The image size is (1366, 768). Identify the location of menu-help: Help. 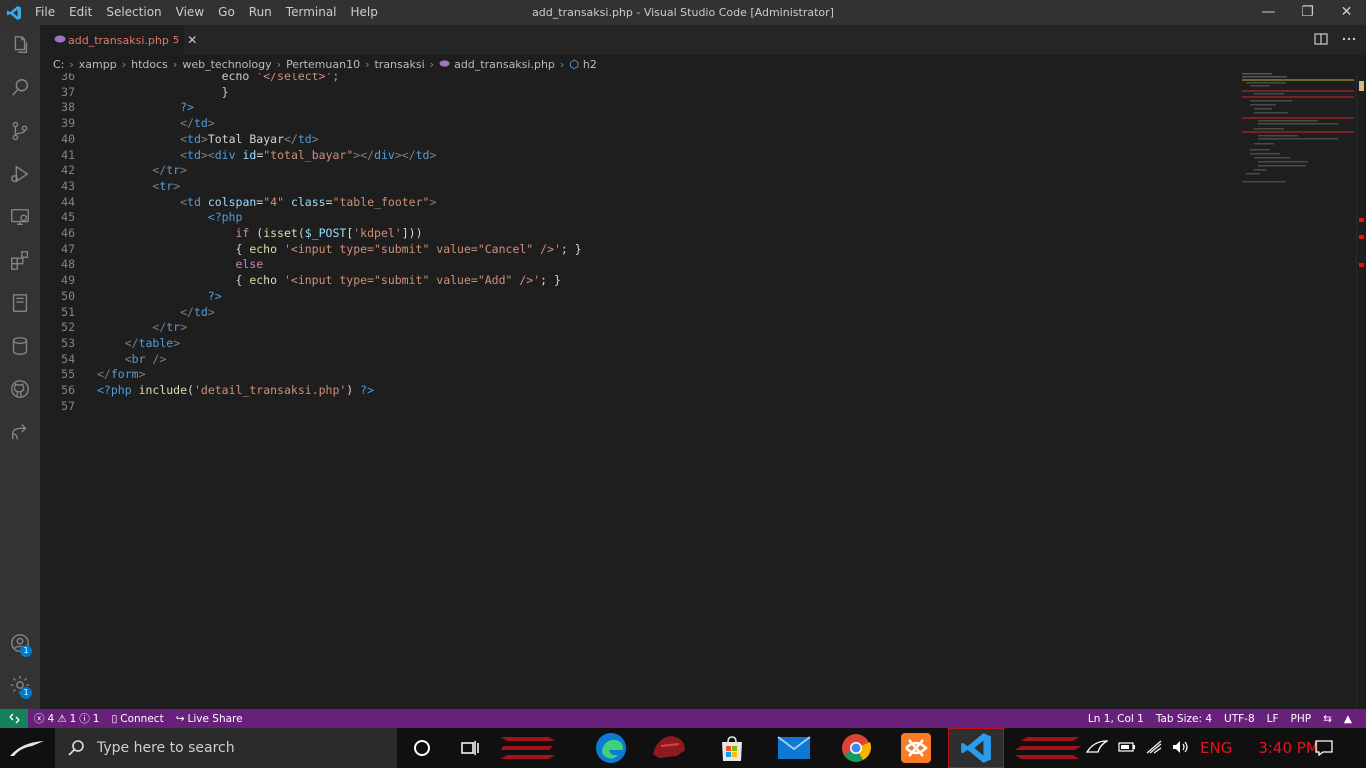
(364, 12).